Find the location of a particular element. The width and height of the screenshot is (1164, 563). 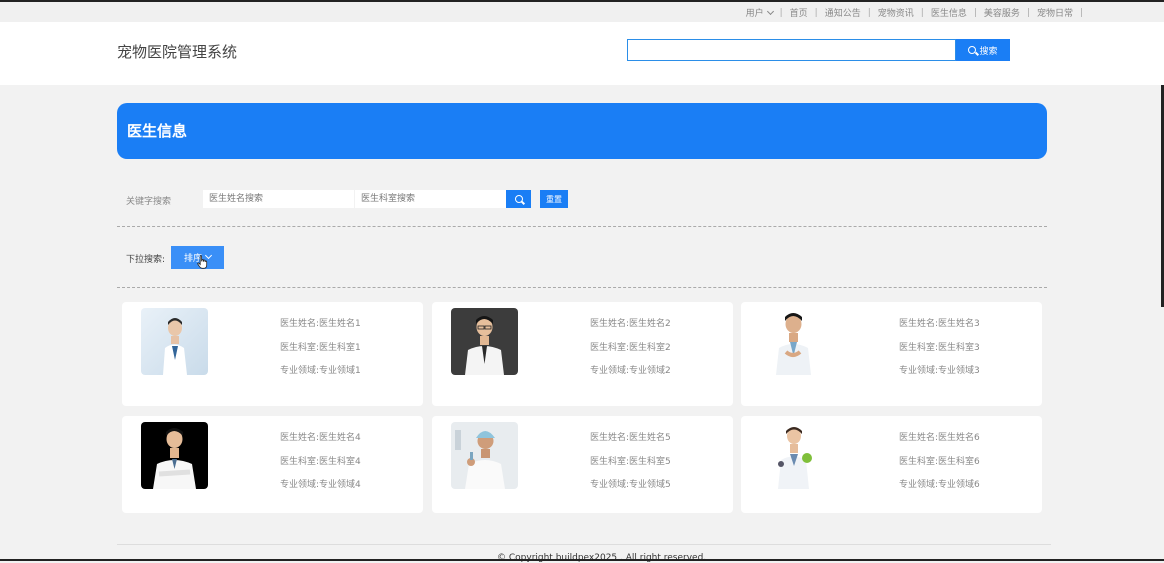

doctor-card: 医生姓名:医生姓名6 医生科室:医生科室6 专业领域:专业领域6 is located at coordinates (891, 464).